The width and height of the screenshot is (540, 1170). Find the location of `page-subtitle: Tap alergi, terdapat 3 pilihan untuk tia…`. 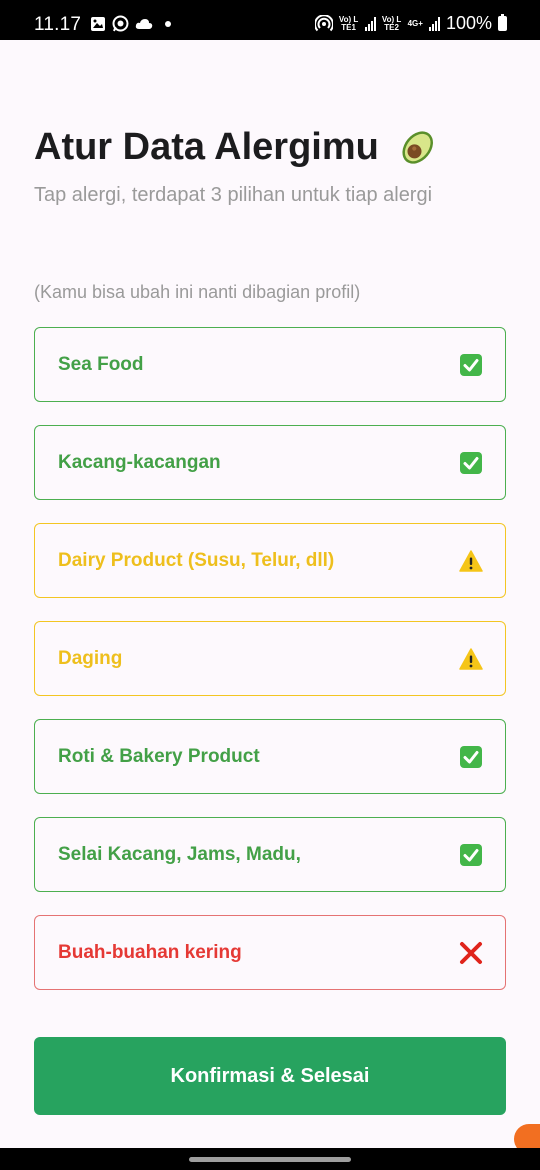

page-subtitle: Tap alergi, terdapat 3 pilihan untuk tia… is located at coordinates (233, 195).